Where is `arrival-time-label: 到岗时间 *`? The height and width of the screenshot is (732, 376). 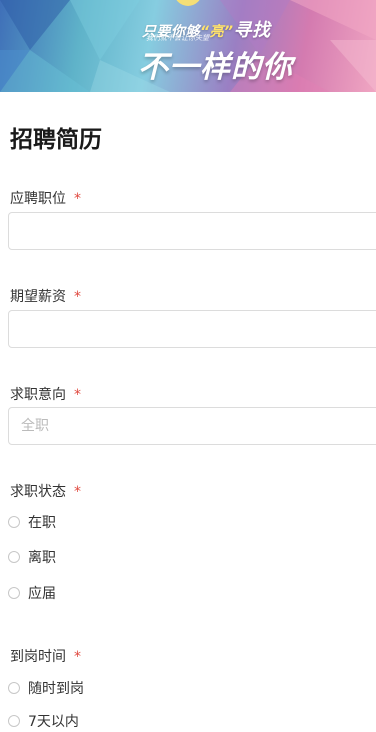
arrival-time-label: 到岗时间 * is located at coordinates (45, 657).